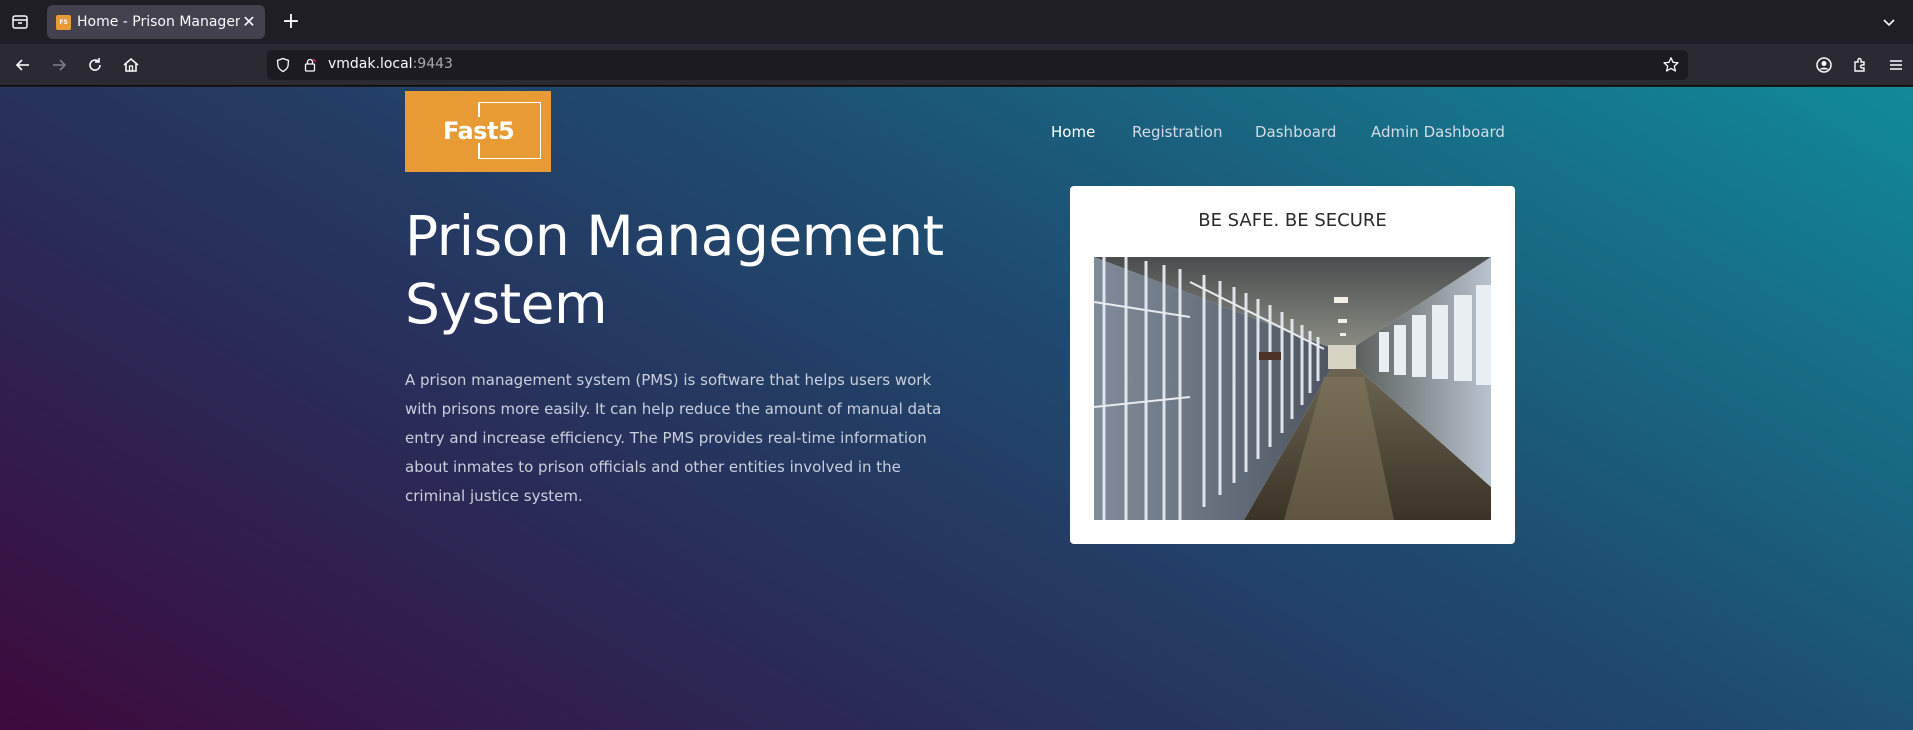  What do you see at coordinates (1073, 132) in the screenshot?
I see `nav-link-home: Home` at bounding box center [1073, 132].